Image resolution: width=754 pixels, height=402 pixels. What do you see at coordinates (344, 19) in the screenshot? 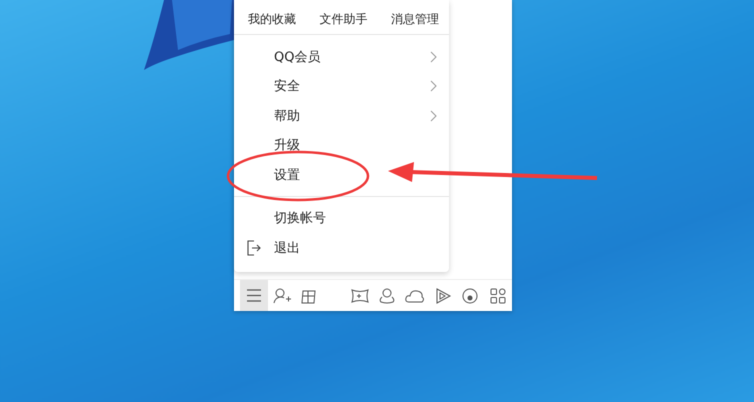
I see `quick-link: 文件助手` at bounding box center [344, 19].